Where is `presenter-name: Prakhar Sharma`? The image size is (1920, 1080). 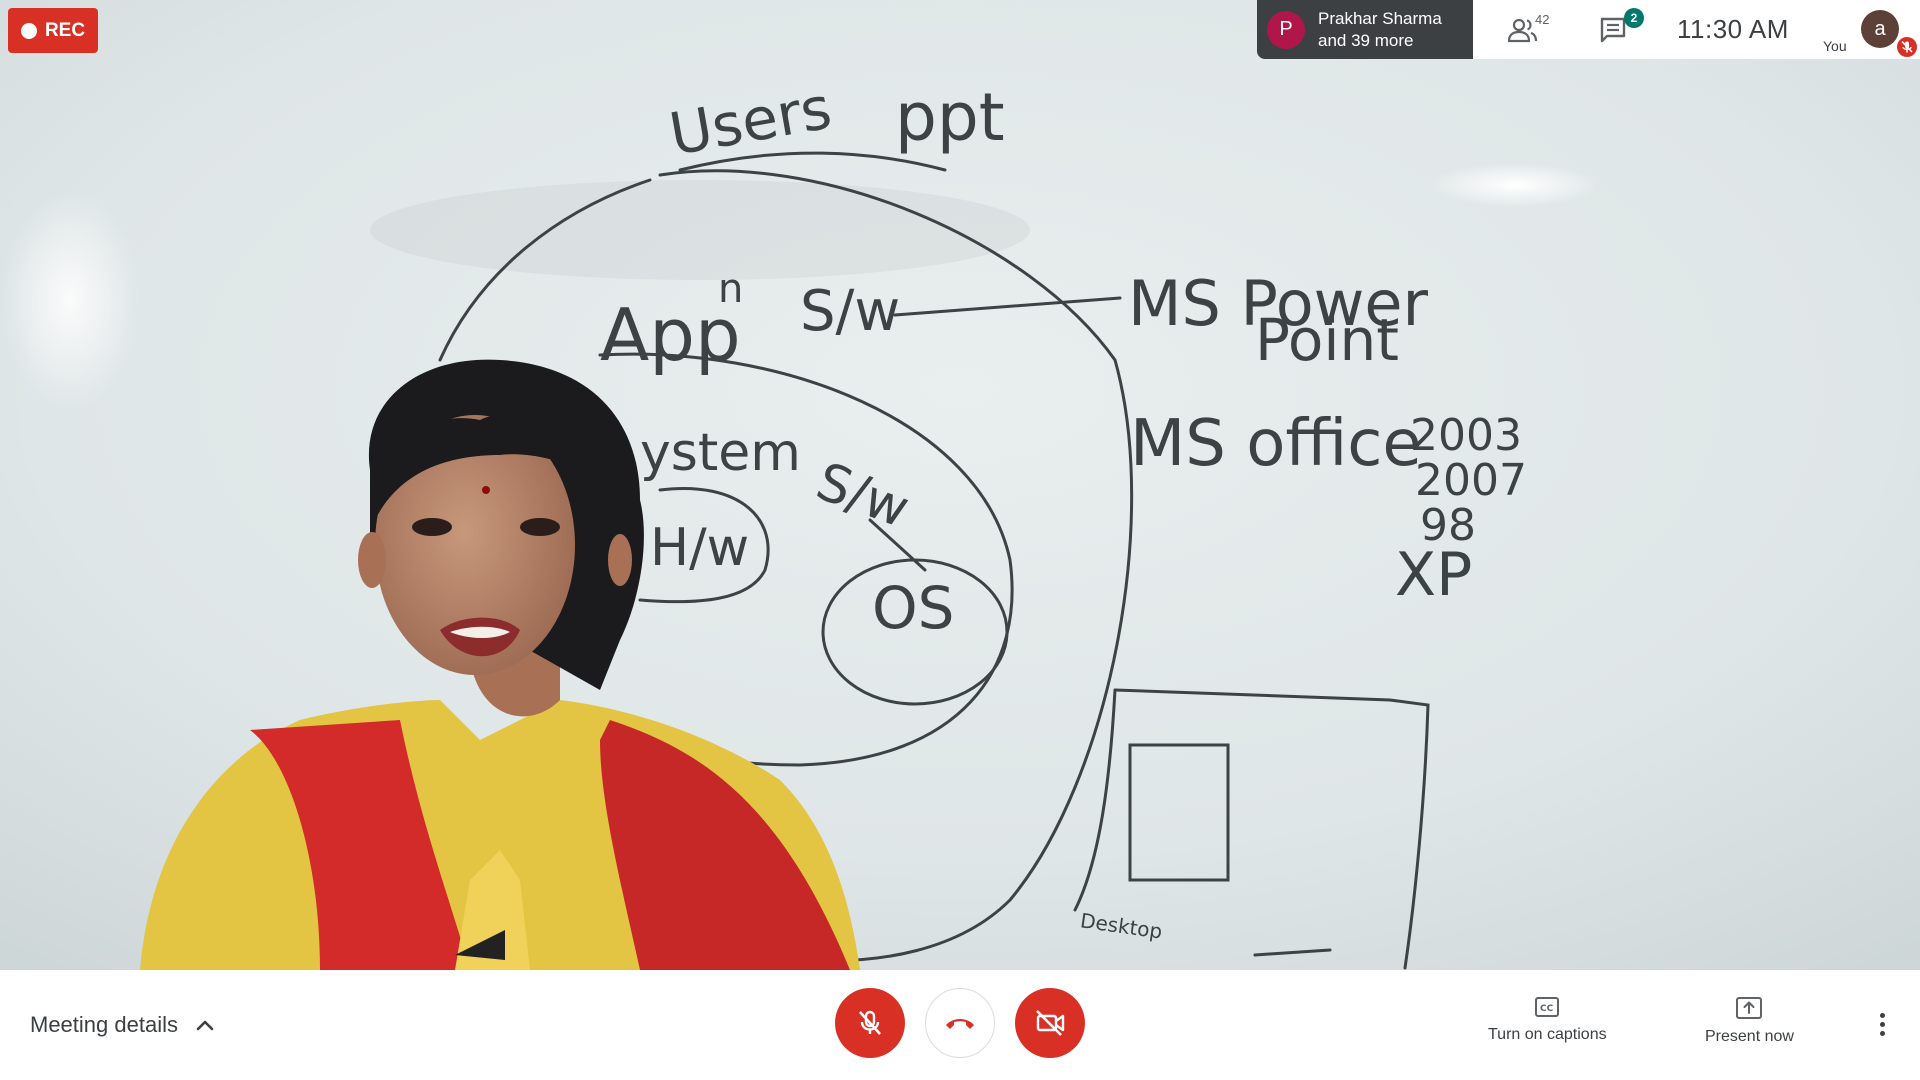 presenter-name: Prakhar Sharma is located at coordinates (1380, 18).